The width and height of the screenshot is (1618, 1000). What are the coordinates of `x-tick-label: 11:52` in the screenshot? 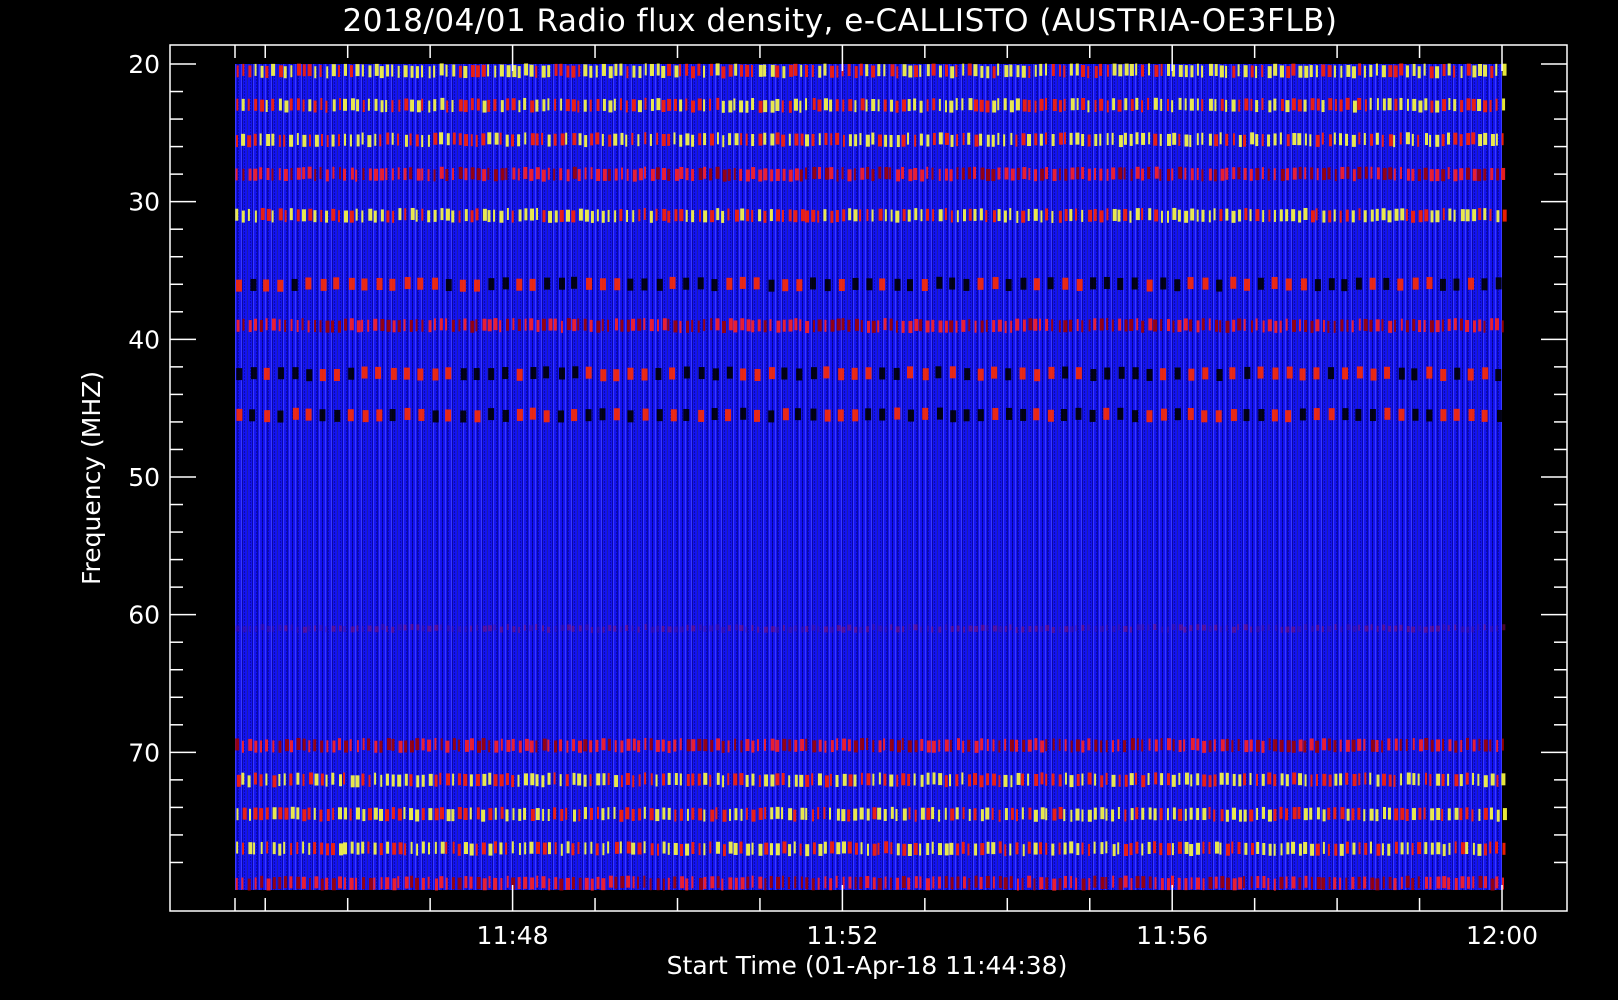 It's located at (842, 935).